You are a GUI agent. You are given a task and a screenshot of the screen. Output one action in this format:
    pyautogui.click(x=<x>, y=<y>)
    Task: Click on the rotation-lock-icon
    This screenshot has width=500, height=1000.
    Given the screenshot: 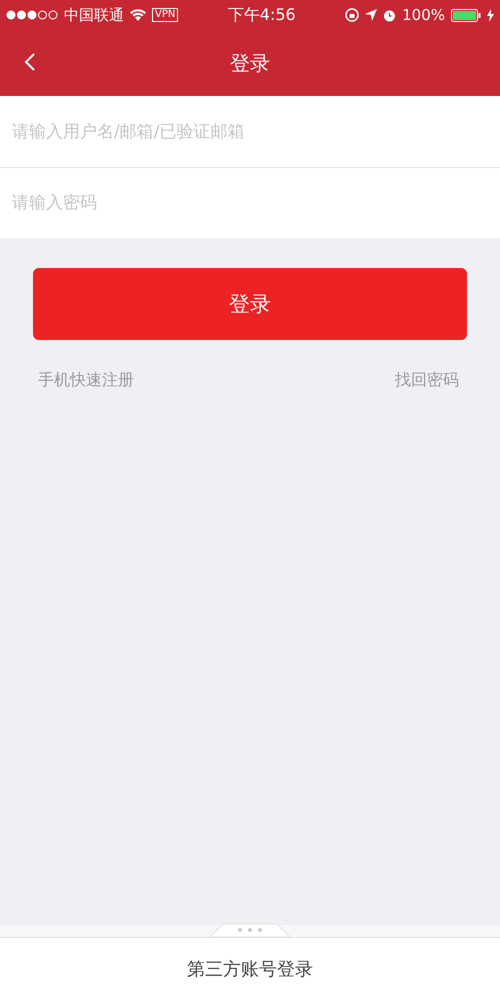 What is the action you would take?
    pyautogui.click(x=352, y=15)
    